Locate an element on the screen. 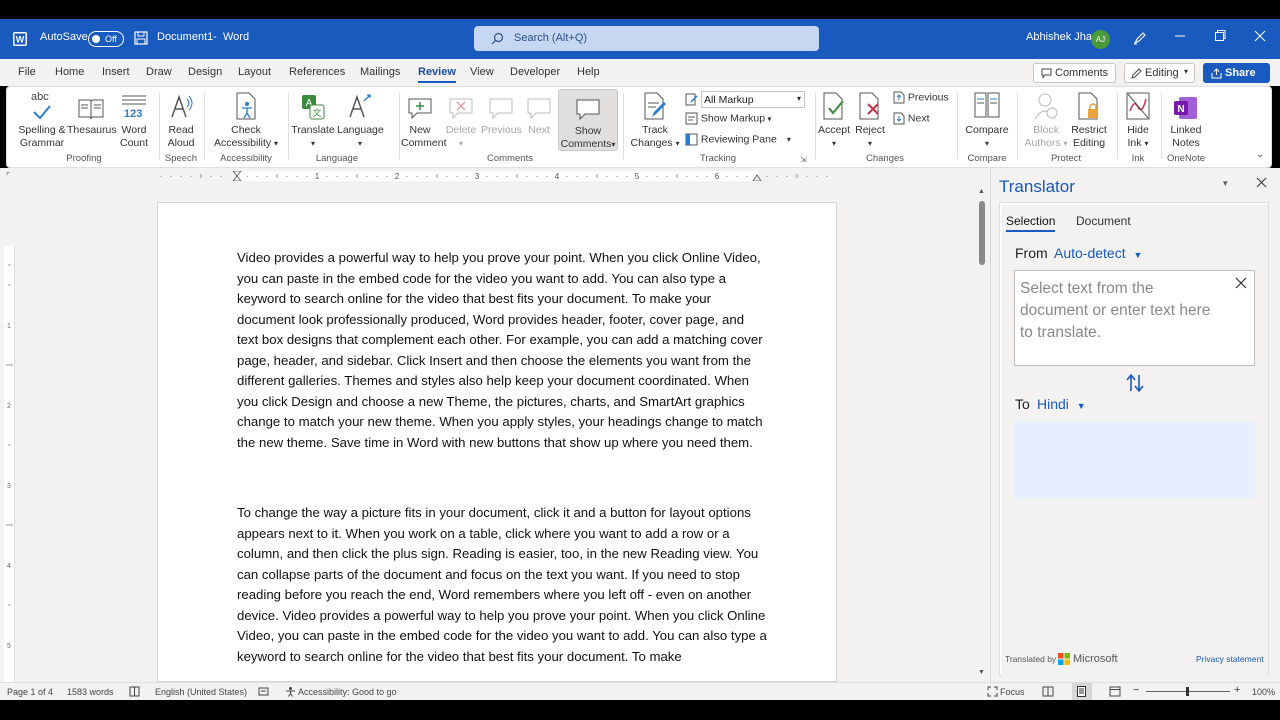  close-icon is located at coordinates (1260, 36).